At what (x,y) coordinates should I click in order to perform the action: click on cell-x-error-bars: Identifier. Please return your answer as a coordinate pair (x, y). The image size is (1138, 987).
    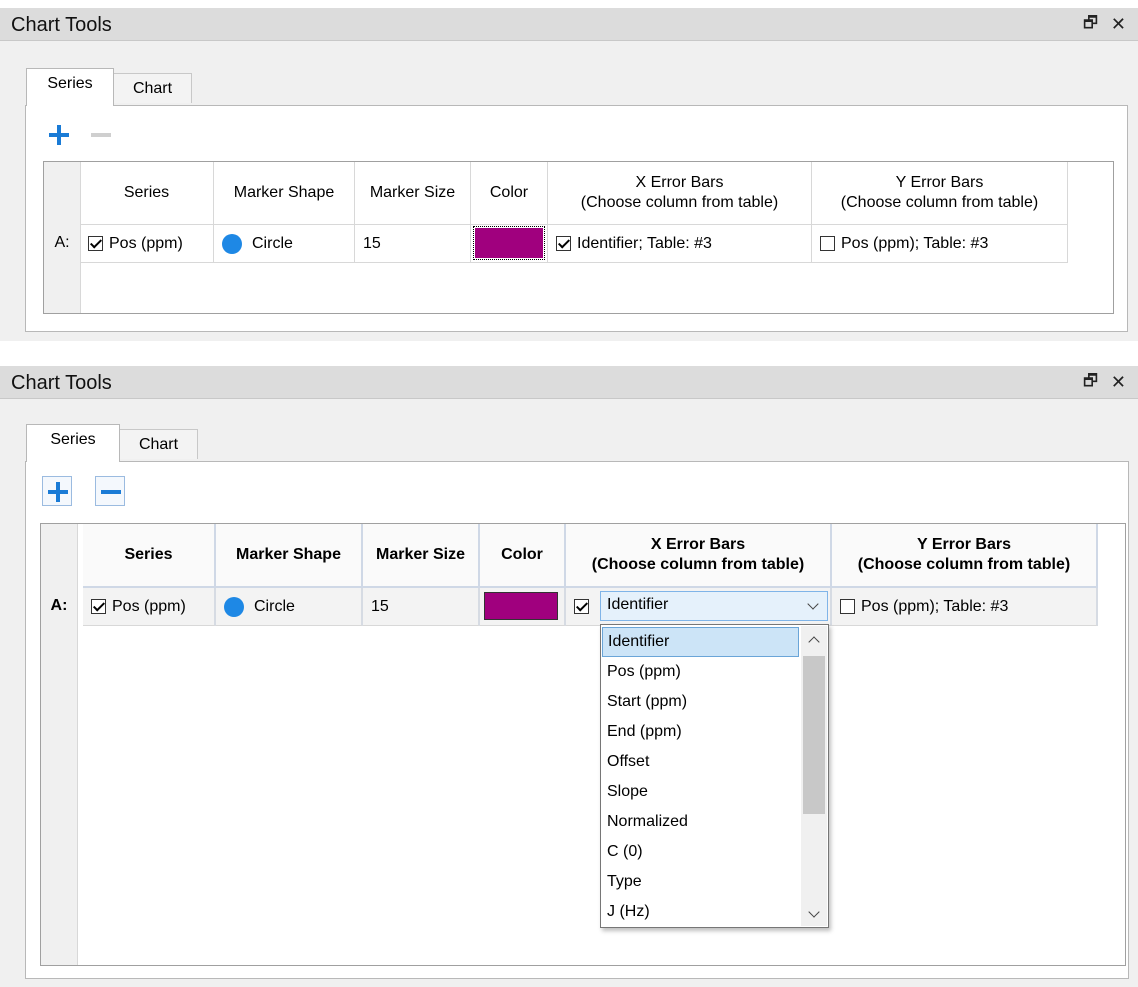
    Looking at the image, I should click on (699, 607).